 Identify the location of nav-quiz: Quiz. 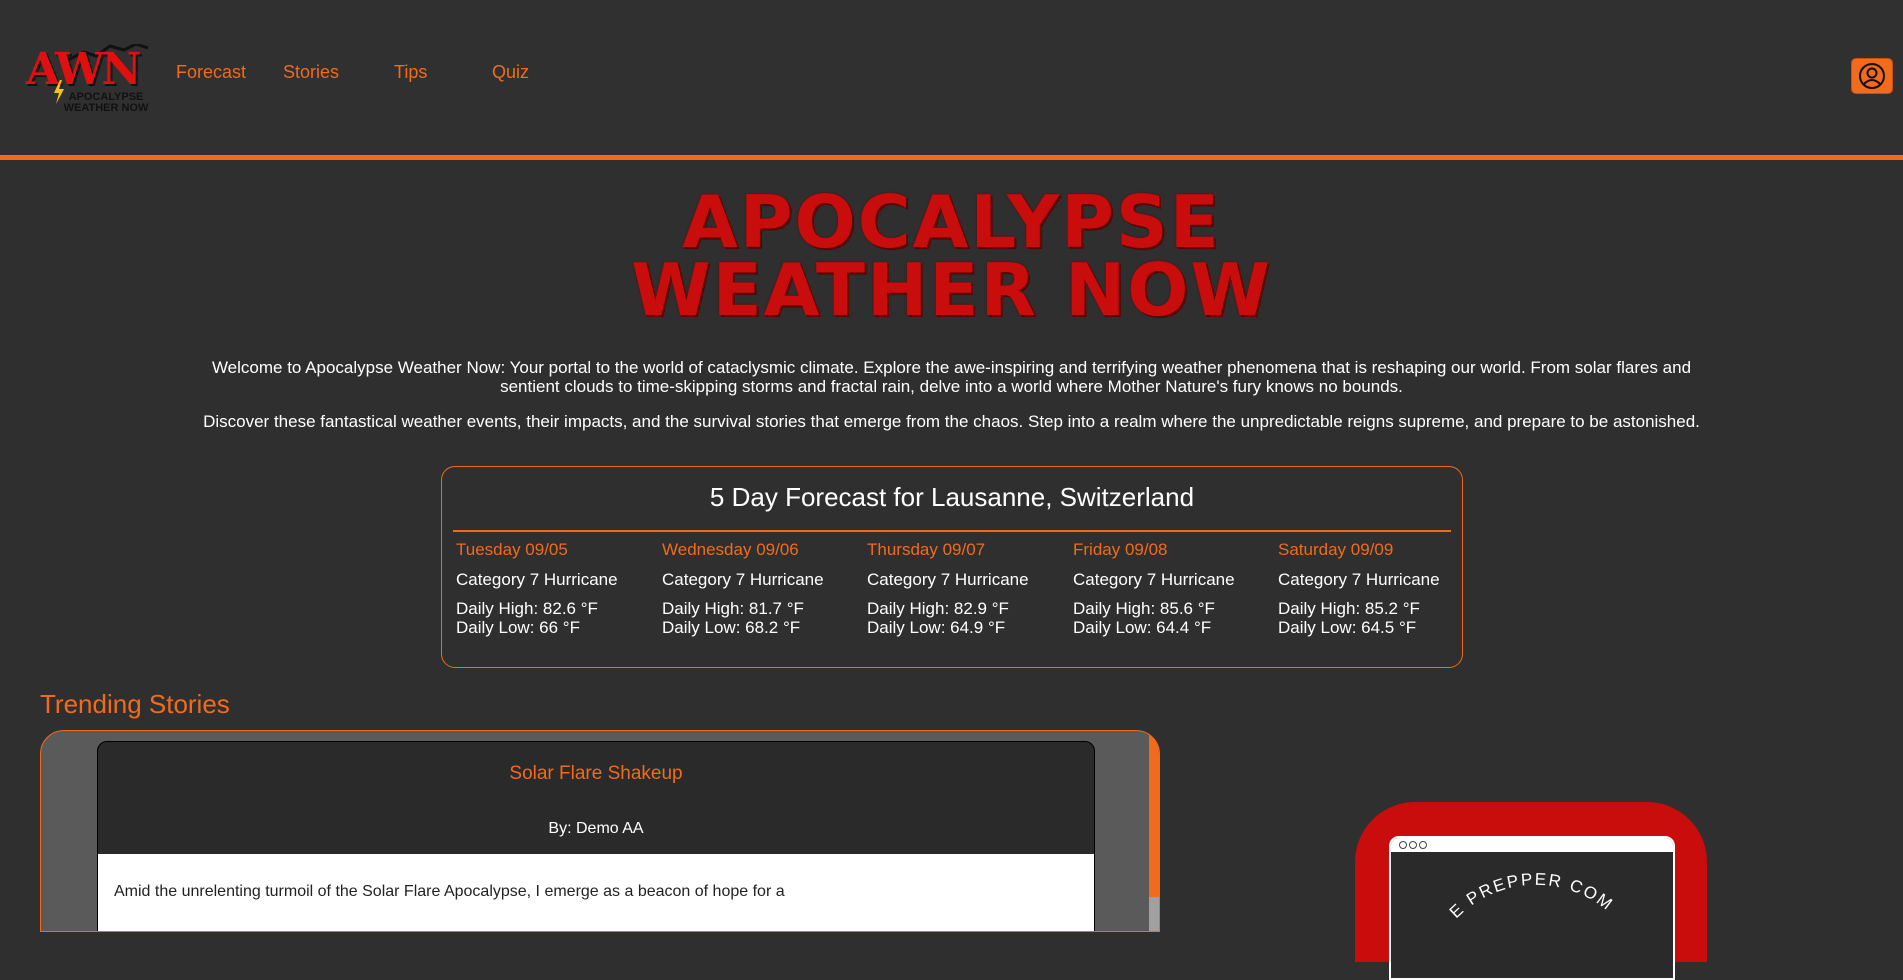
(510, 72).